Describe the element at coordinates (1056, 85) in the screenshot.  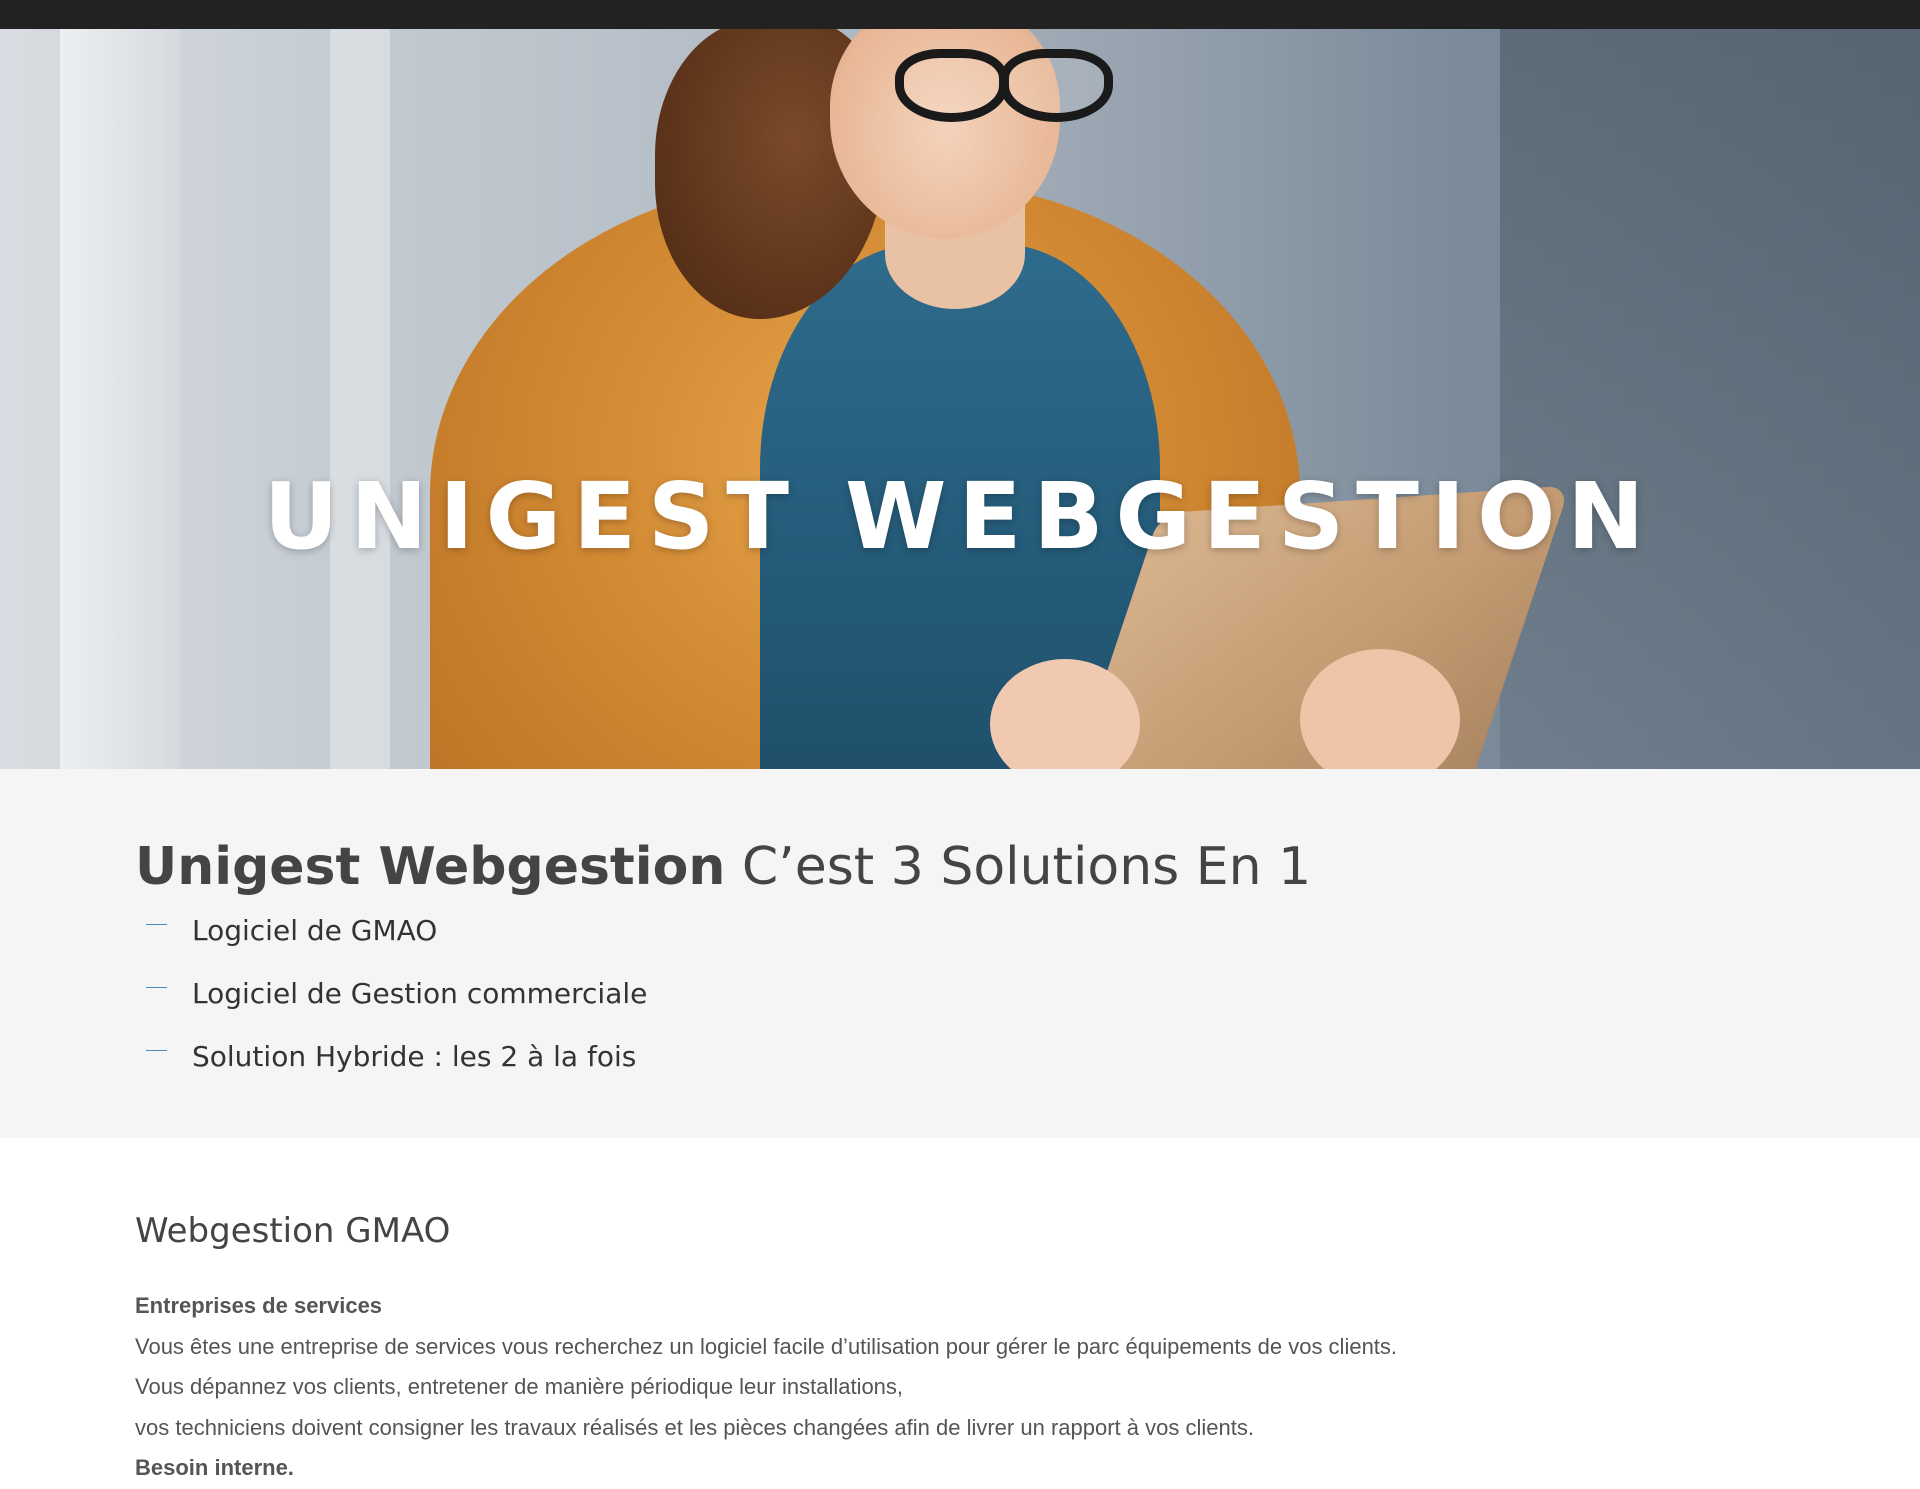
I see `hero-glasses-right` at that location.